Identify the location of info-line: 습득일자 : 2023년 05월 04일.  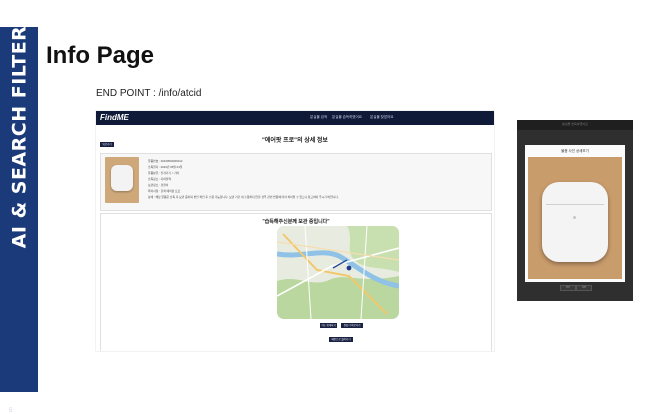
(165, 167).